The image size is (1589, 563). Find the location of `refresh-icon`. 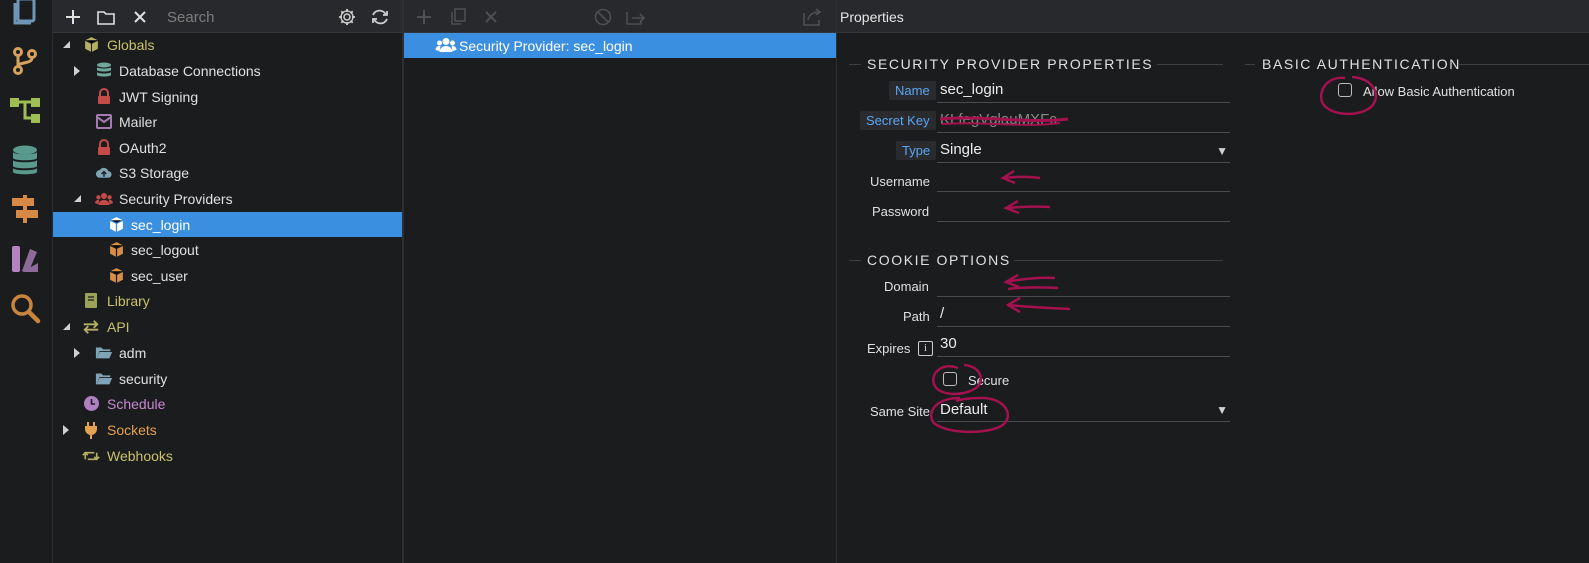

refresh-icon is located at coordinates (380, 17).